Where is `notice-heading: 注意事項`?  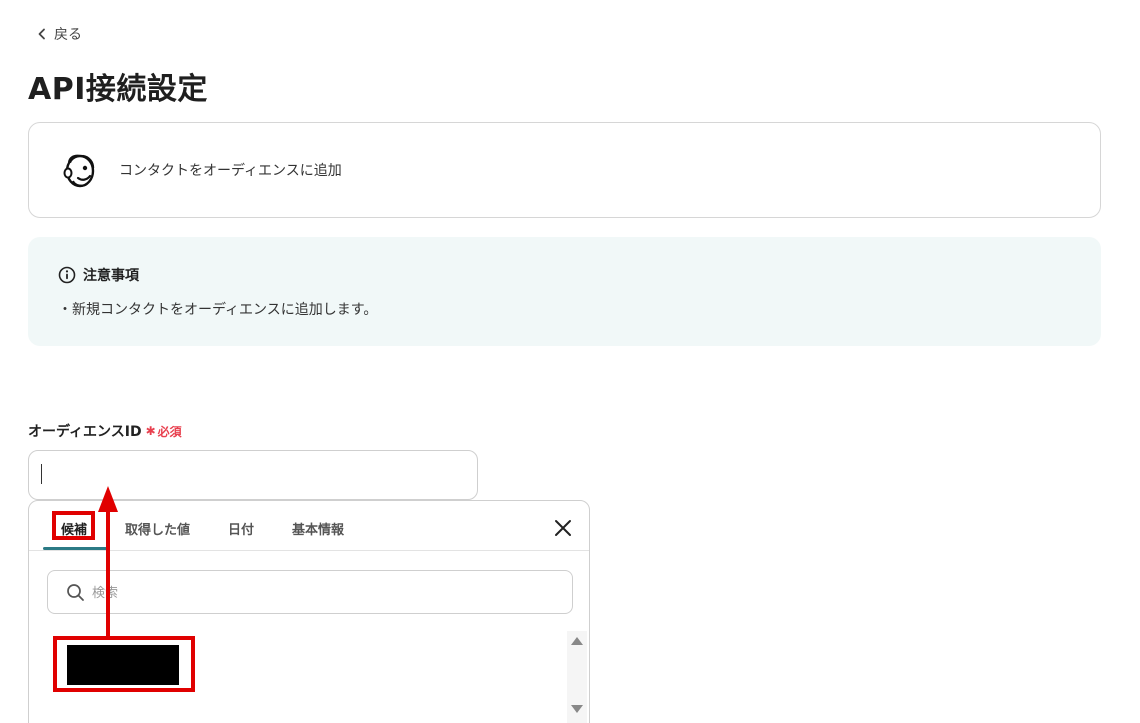 notice-heading: 注意事項 is located at coordinates (111, 276).